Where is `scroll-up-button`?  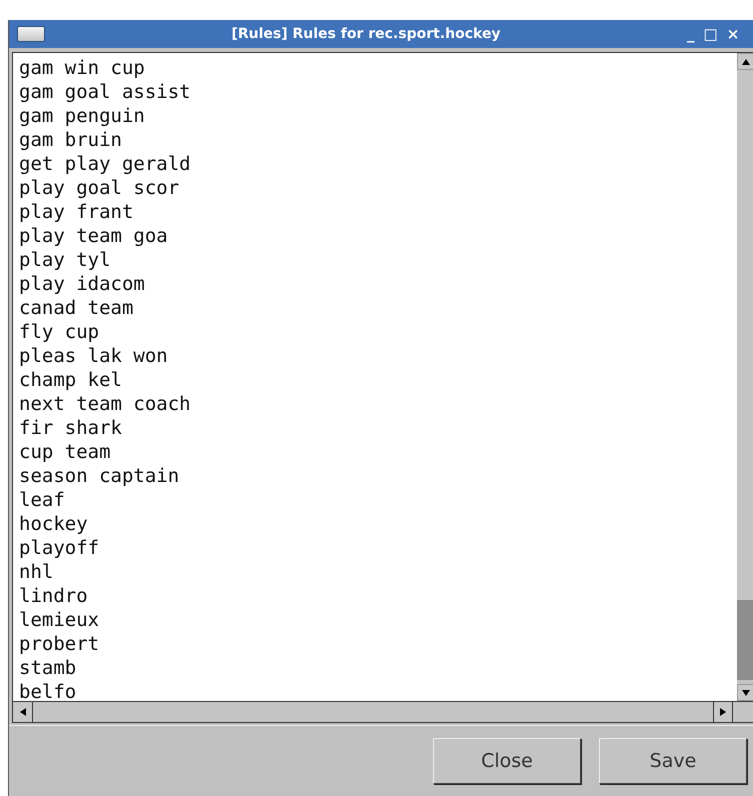
scroll-up-button is located at coordinates (745, 61).